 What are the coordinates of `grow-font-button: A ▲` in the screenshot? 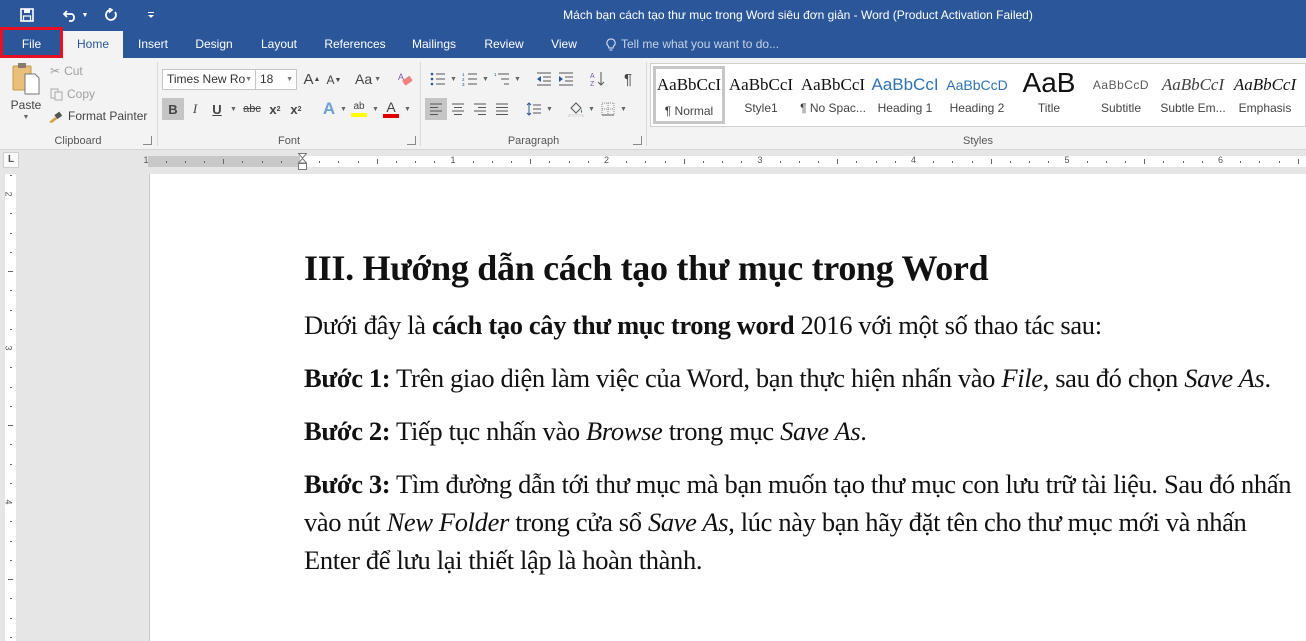 It's located at (312, 79).